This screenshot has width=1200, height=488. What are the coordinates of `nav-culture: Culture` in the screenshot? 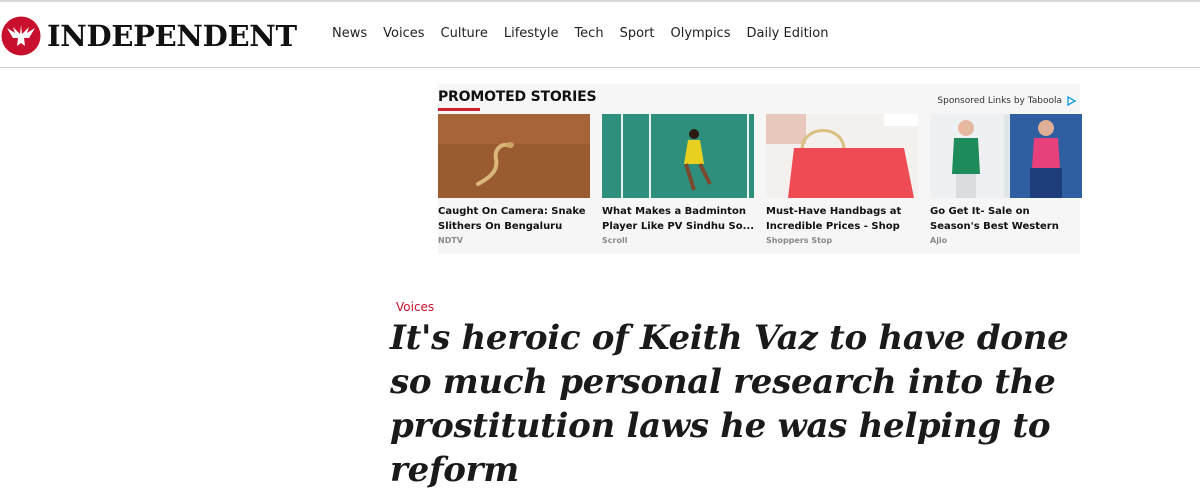 It's located at (464, 34).